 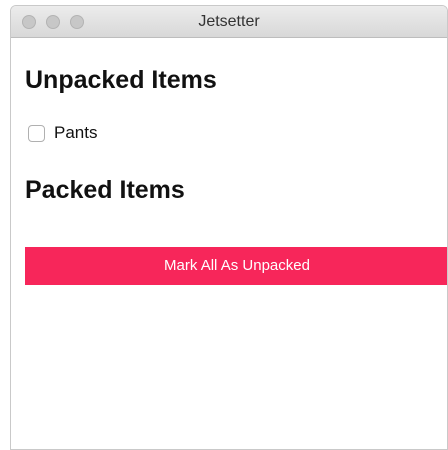 What do you see at coordinates (236, 266) in the screenshot?
I see `mark-all-unpacked-button: Mark All As Unpacked` at bounding box center [236, 266].